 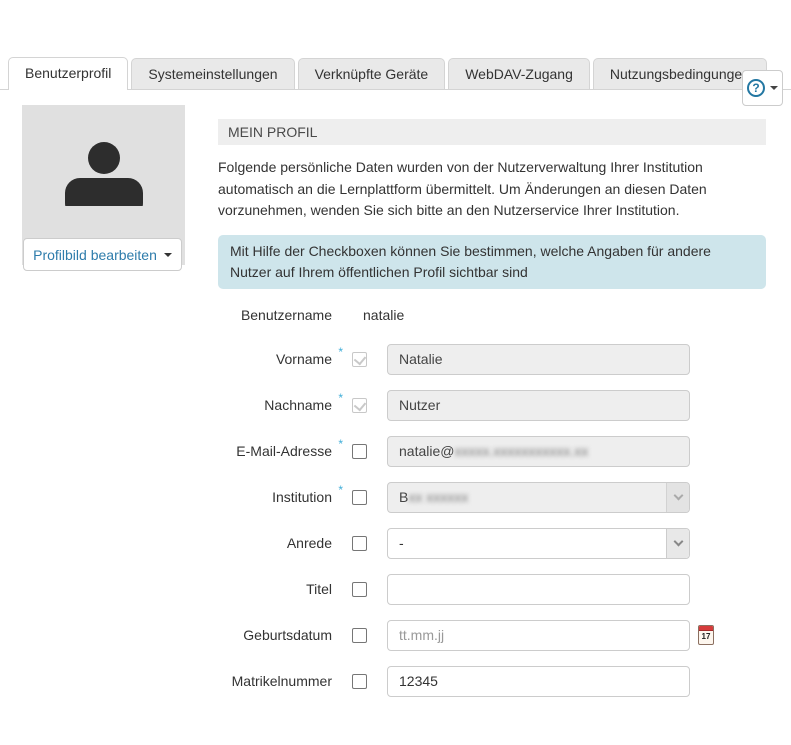 What do you see at coordinates (519, 73) in the screenshot?
I see `tab-webdav-zugang: WebDAV-Zugang` at bounding box center [519, 73].